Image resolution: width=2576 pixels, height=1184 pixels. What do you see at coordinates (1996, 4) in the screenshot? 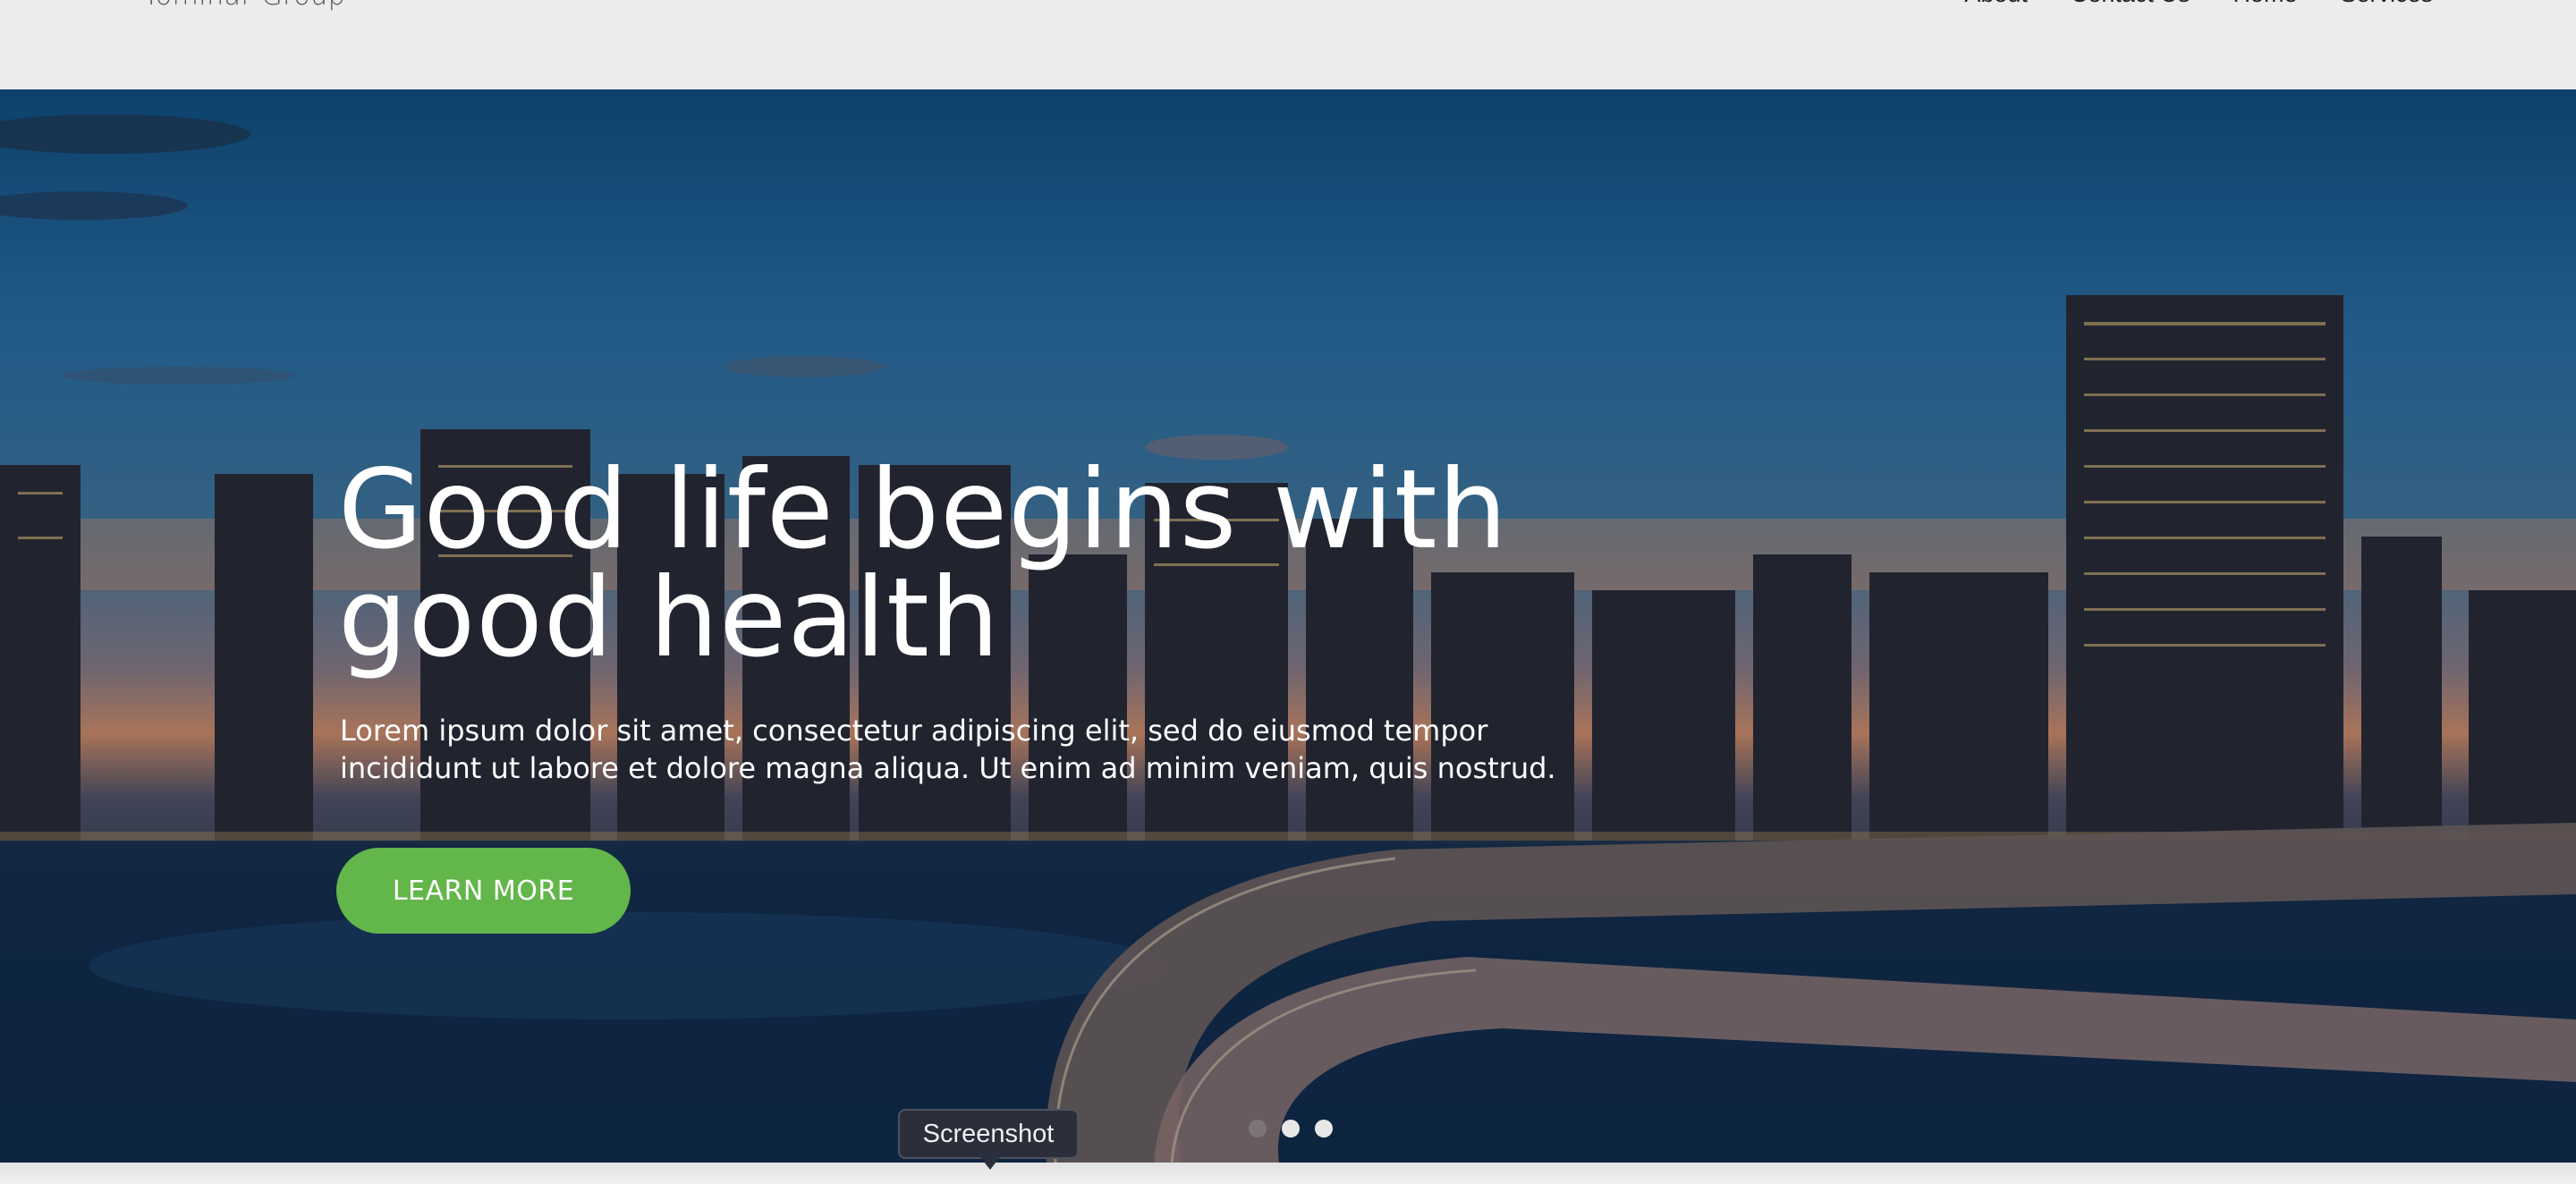
I see `nav-link-about: About` at bounding box center [1996, 4].